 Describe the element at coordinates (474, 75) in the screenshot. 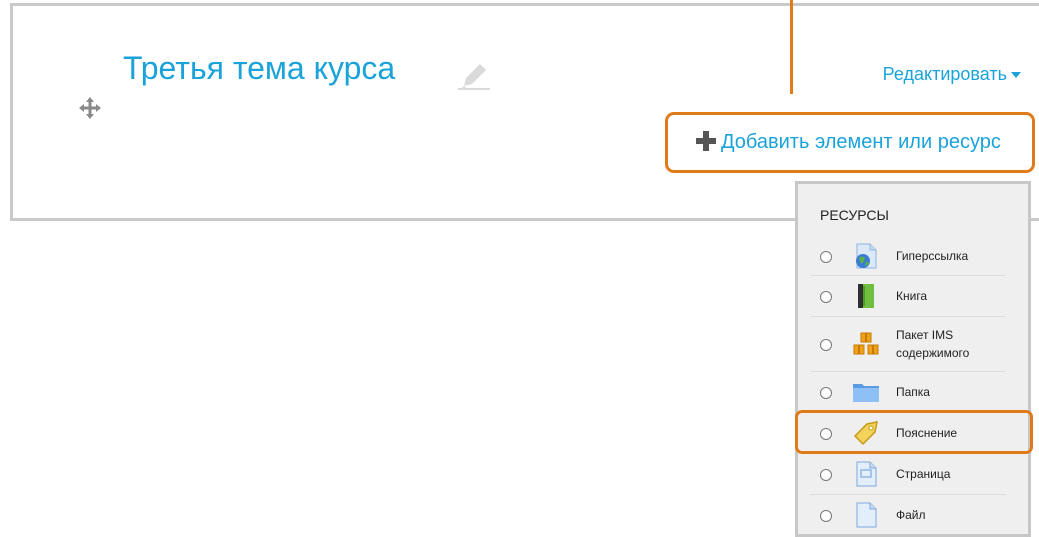

I see `pencil-icon` at that location.